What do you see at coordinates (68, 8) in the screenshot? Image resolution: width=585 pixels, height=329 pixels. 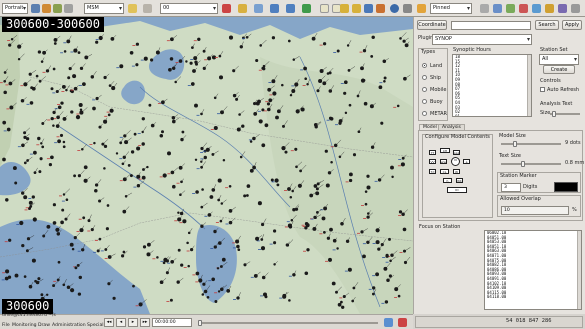 I see `grid-icon` at bounding box center [68, 8].